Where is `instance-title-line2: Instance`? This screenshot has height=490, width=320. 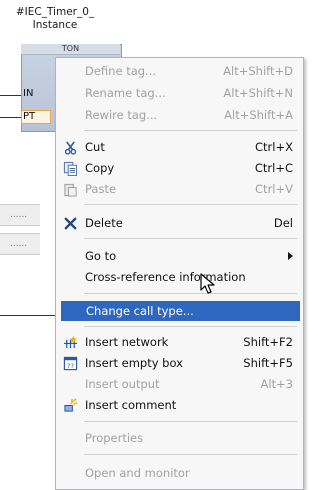 instance-title-line2: Instance is located at coordinates (55, 25).